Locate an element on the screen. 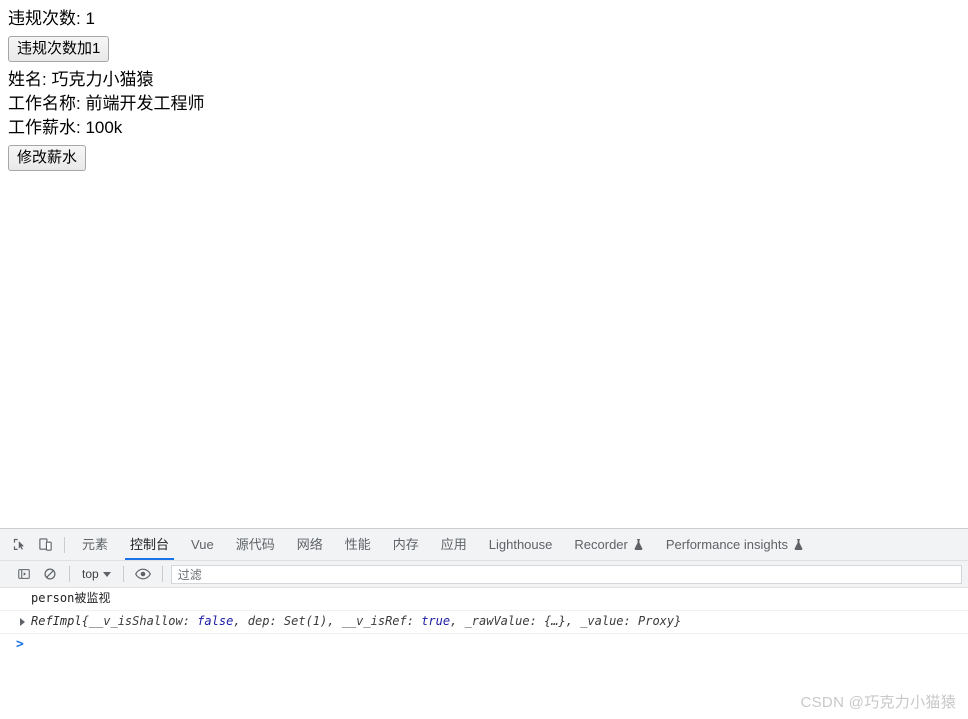 The height and width of the screenshot is (719, 968). tab-recorder: Recorder is located at coordinates (608, 544).